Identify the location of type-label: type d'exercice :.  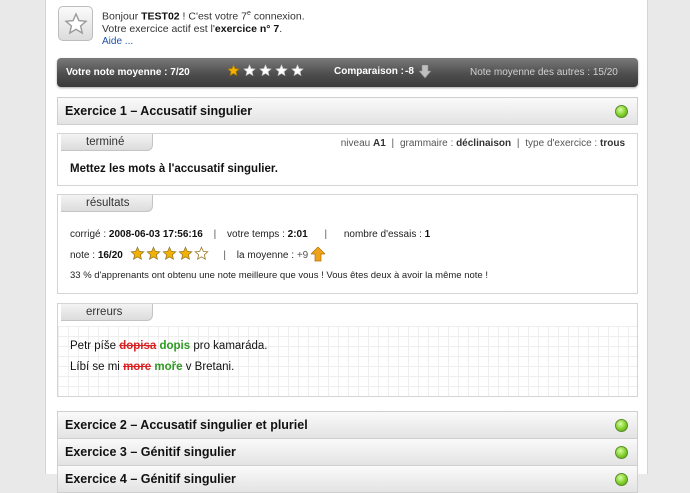
(561, 143).